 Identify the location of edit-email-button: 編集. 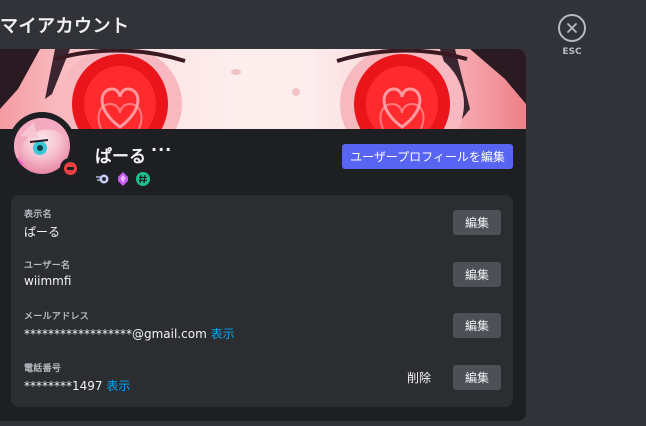
(477, 325).